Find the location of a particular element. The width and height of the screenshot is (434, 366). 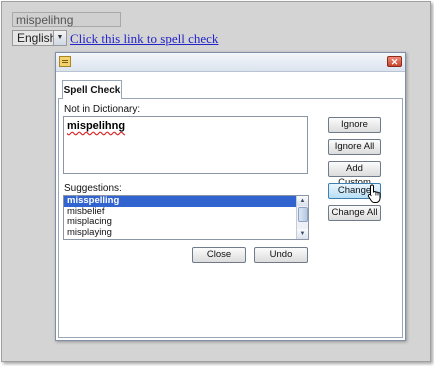

chevron-down-icon: ▼ is located at coordinates (59, 38).